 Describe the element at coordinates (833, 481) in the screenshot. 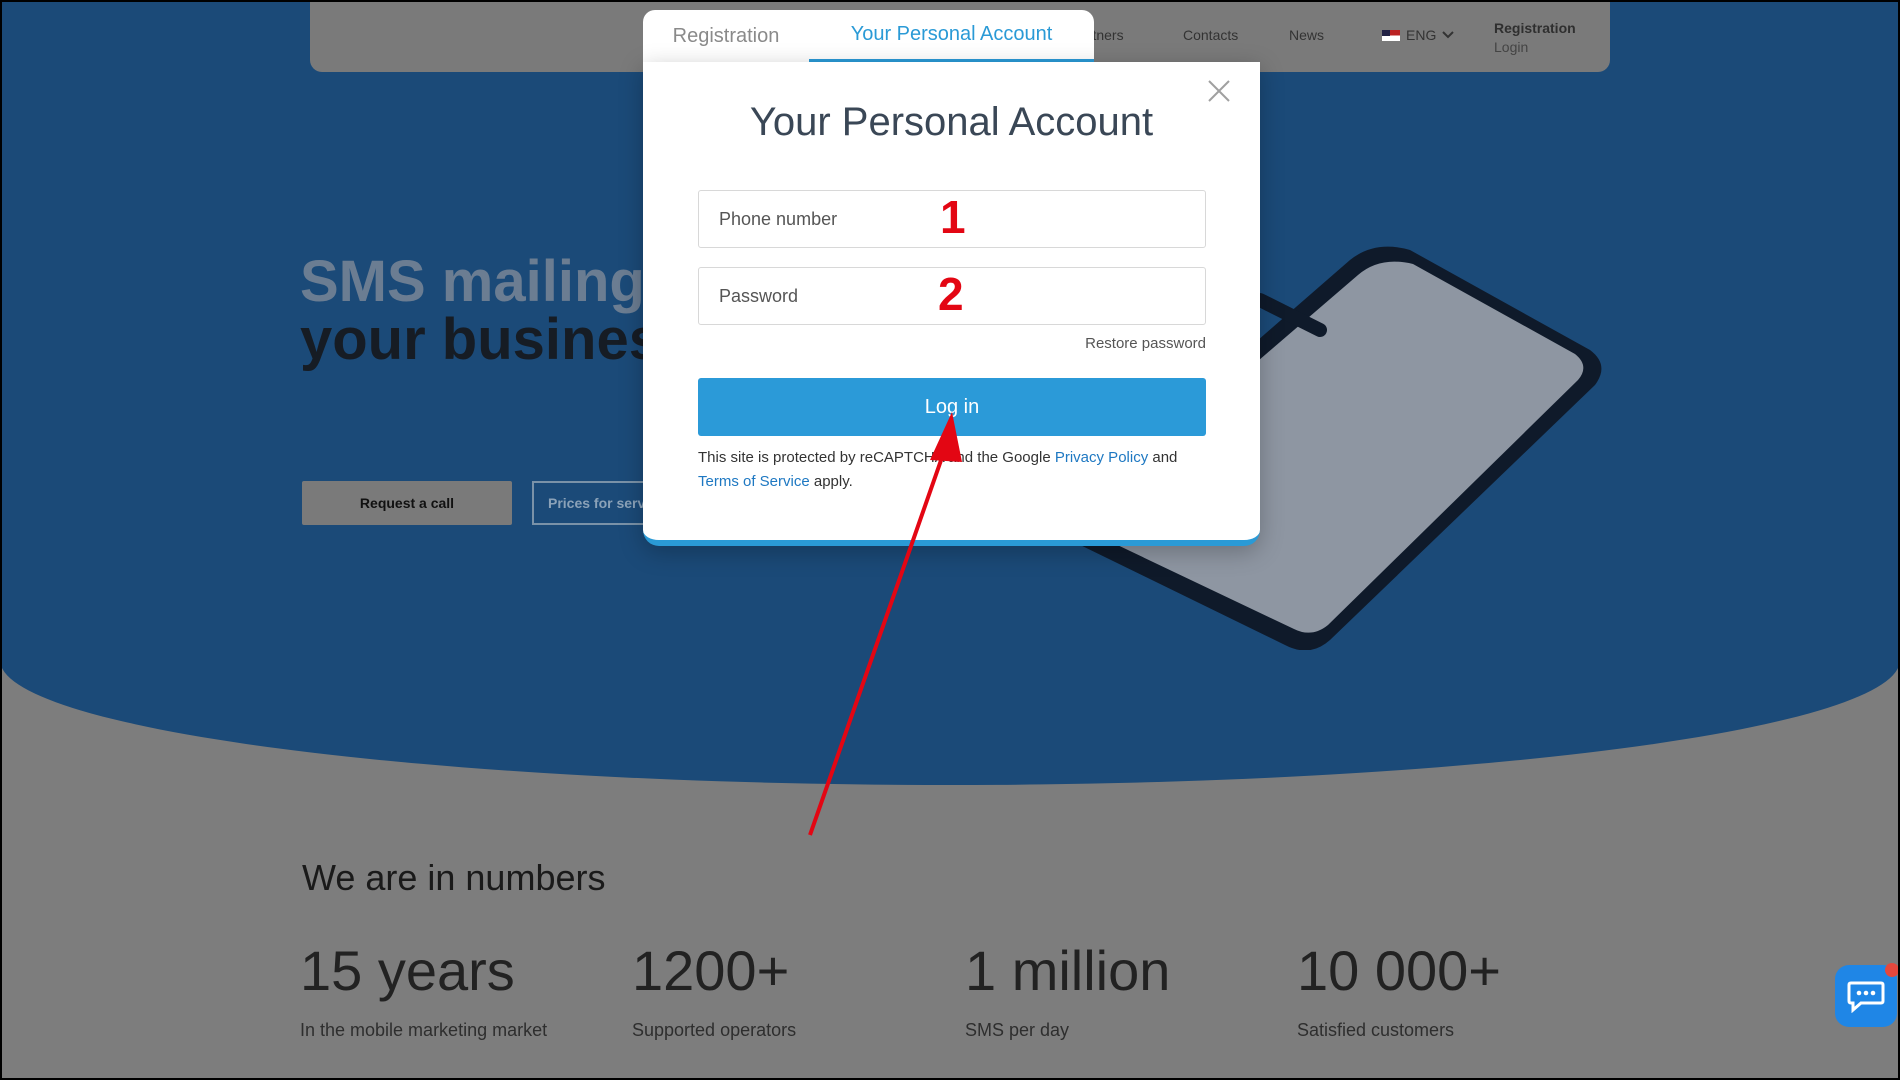

I see `recaptcha-apply: apply.` at that location.